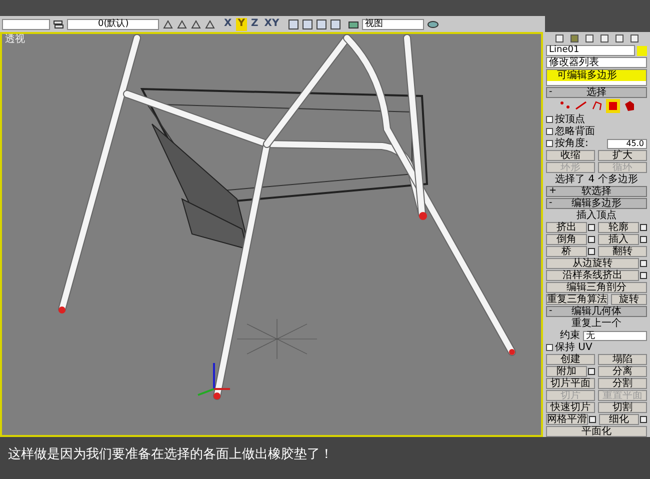  I want to click on panel-button: 从边旋转, so click(592, 263).